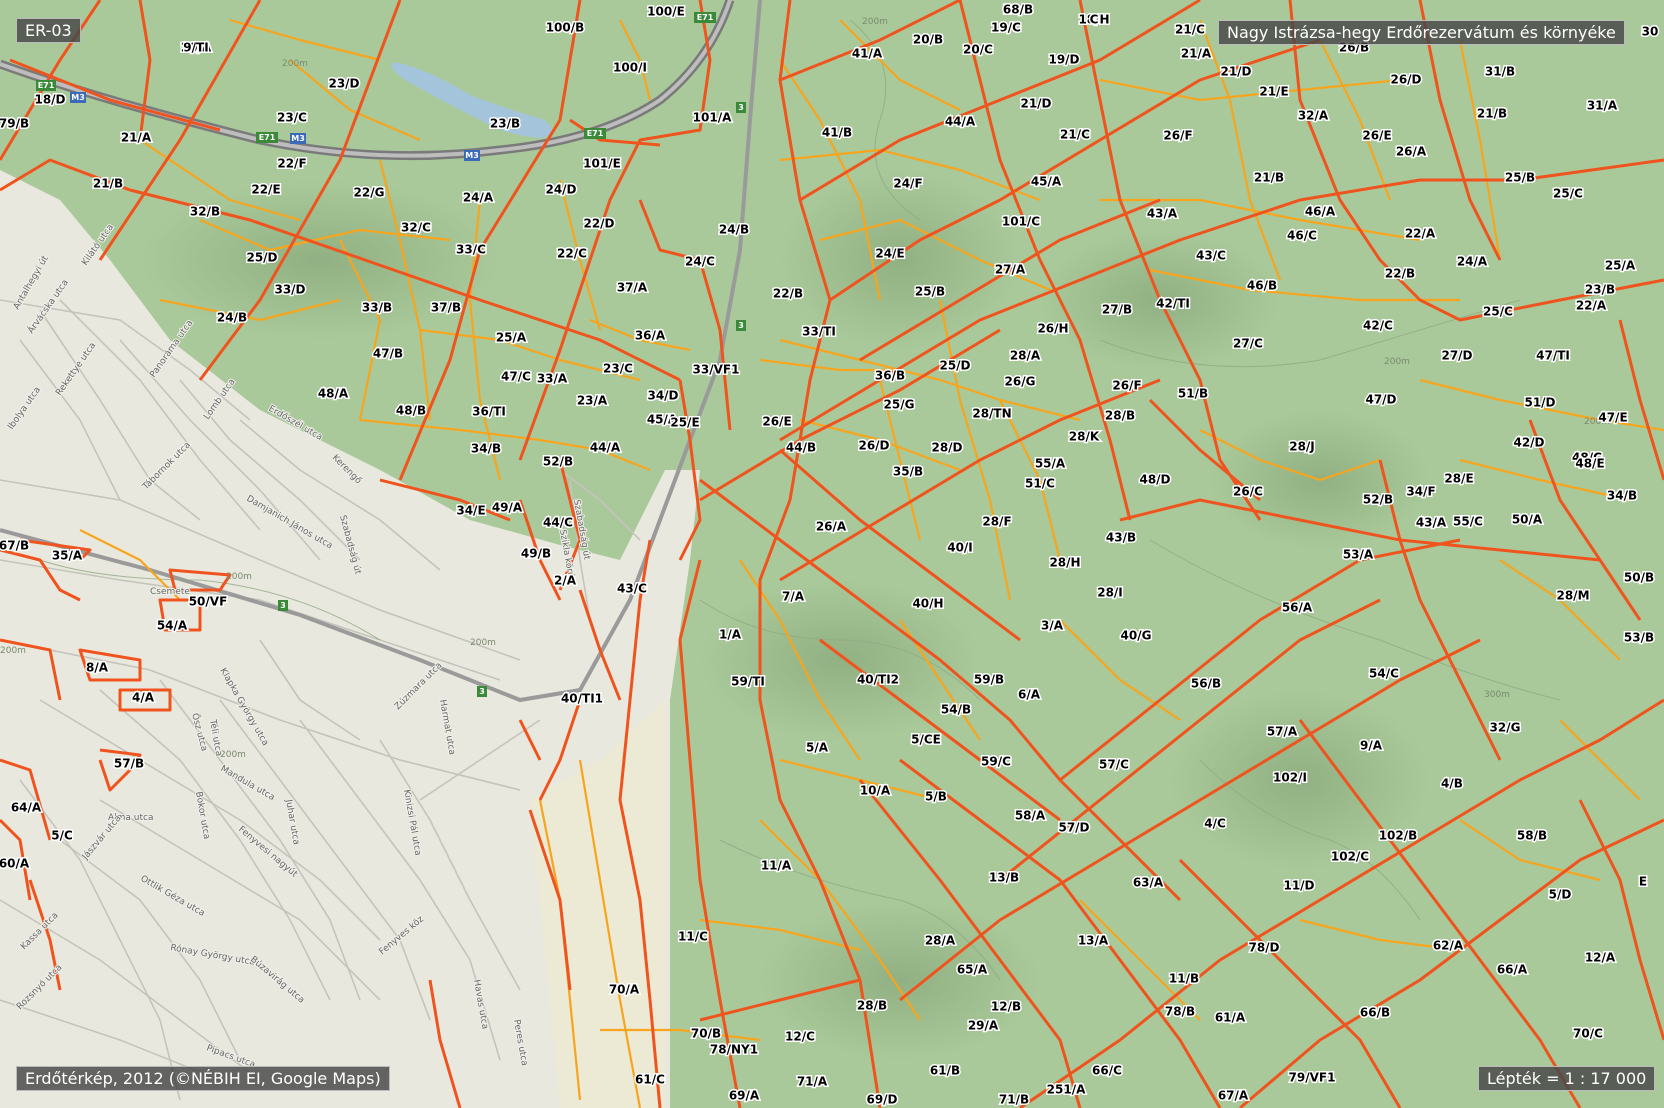 This screenshot has width=1664, height=1108. I want to click on parcel-label: 34/E, so click(471, 510).